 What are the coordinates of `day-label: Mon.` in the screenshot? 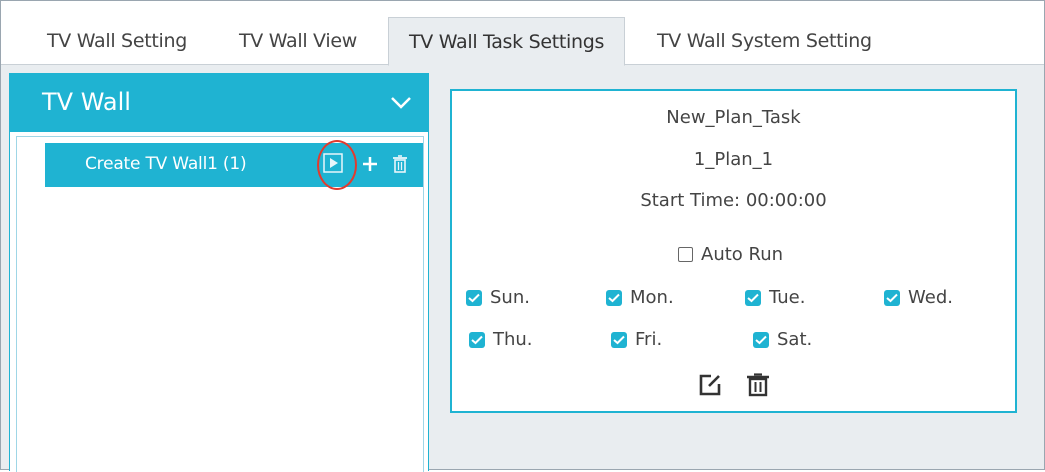 It's located at (652, 297).